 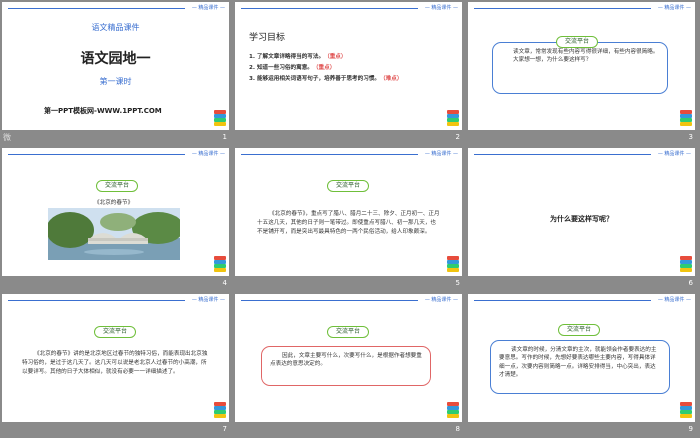 I want to click on slide-number: 1, so click(x=224, y=137).